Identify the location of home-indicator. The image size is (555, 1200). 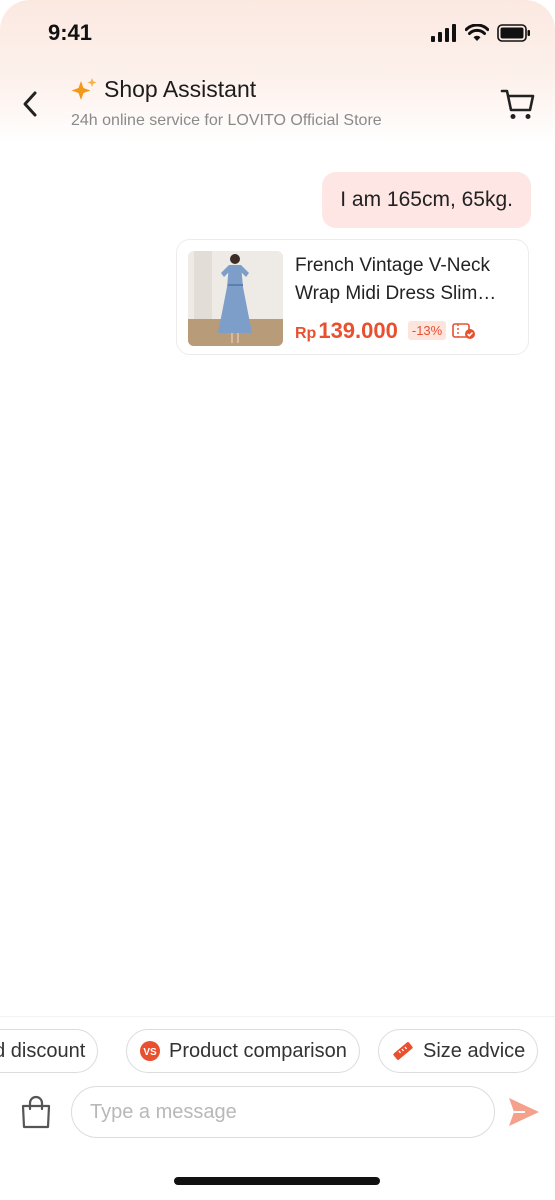
(277, 1181).